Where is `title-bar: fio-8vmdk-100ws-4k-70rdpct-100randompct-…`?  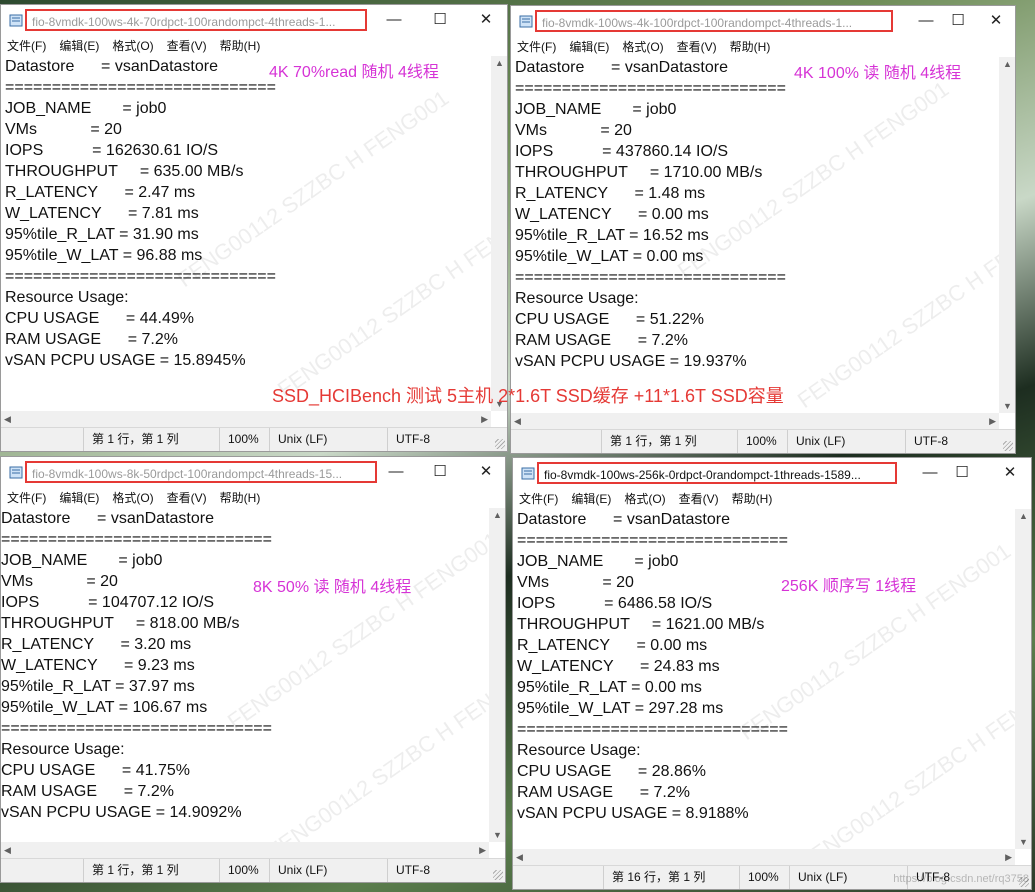 title-bar: fio-8vmdk-100ws-4k-70rdpct-100randompct-… is located at coordinates (254, 20).